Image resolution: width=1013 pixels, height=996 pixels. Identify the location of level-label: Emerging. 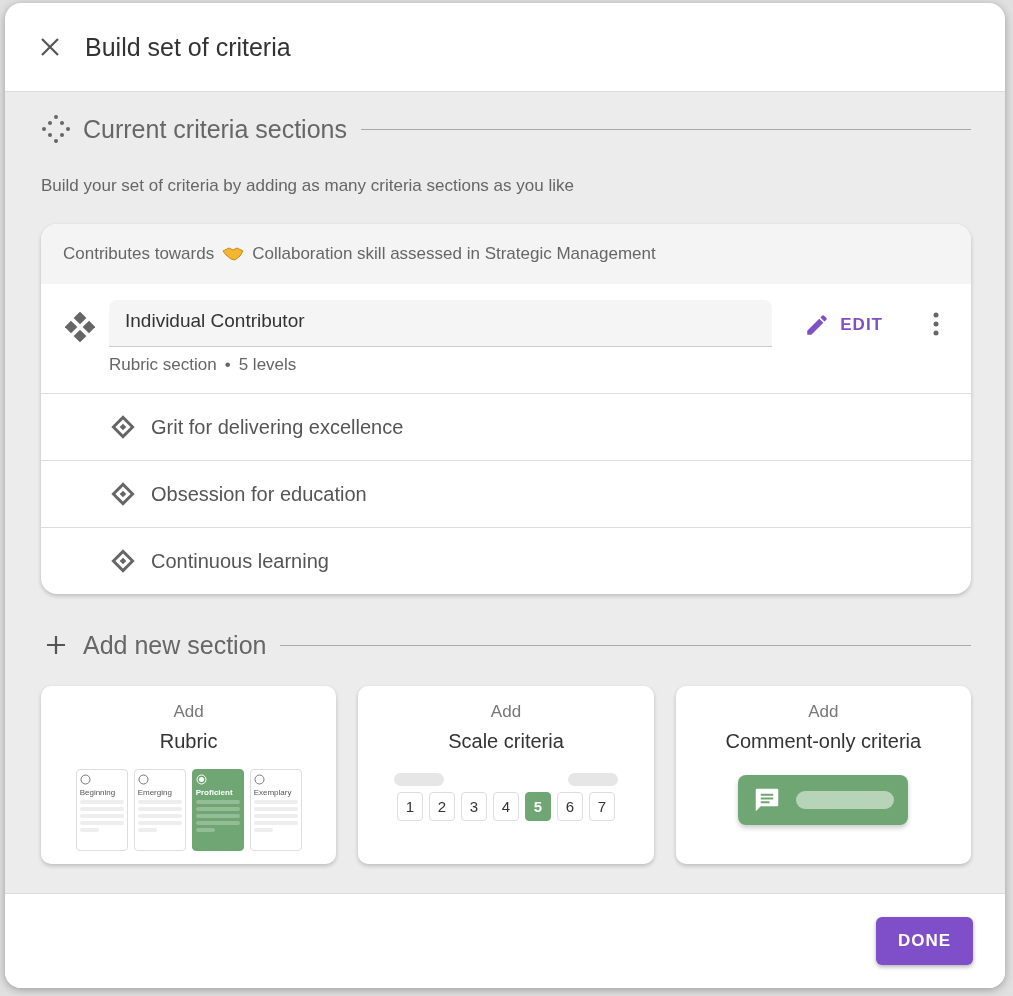
(154, 792).